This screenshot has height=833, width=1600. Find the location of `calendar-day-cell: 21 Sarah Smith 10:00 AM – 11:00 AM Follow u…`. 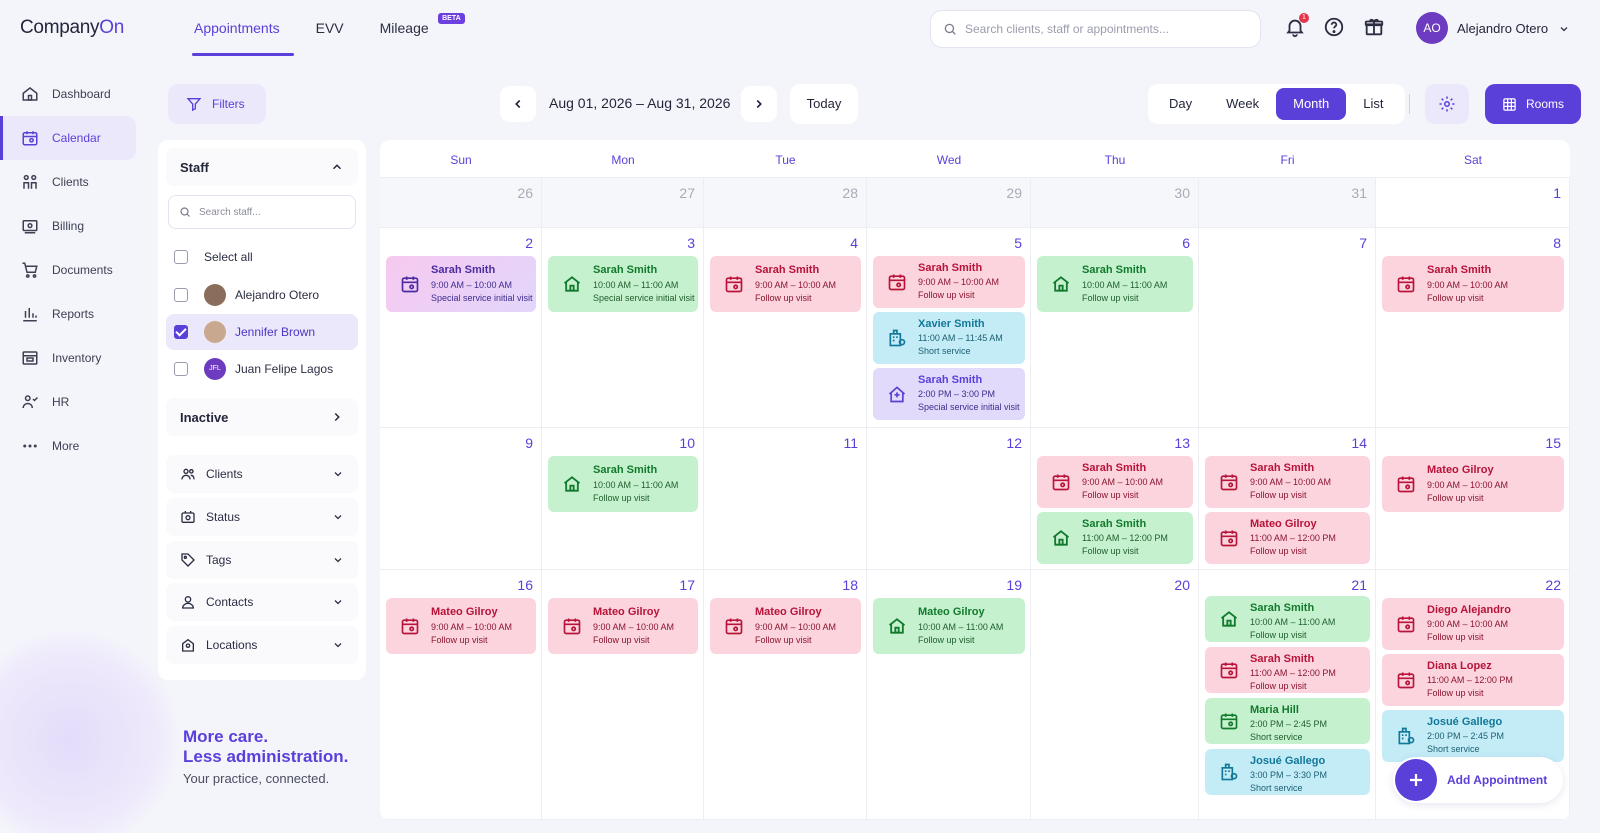

calendar-day-cell: 21 Sarah Smith 10:00 AM – 11:00 AM Follow u… is located at coordinates (1287, 695).